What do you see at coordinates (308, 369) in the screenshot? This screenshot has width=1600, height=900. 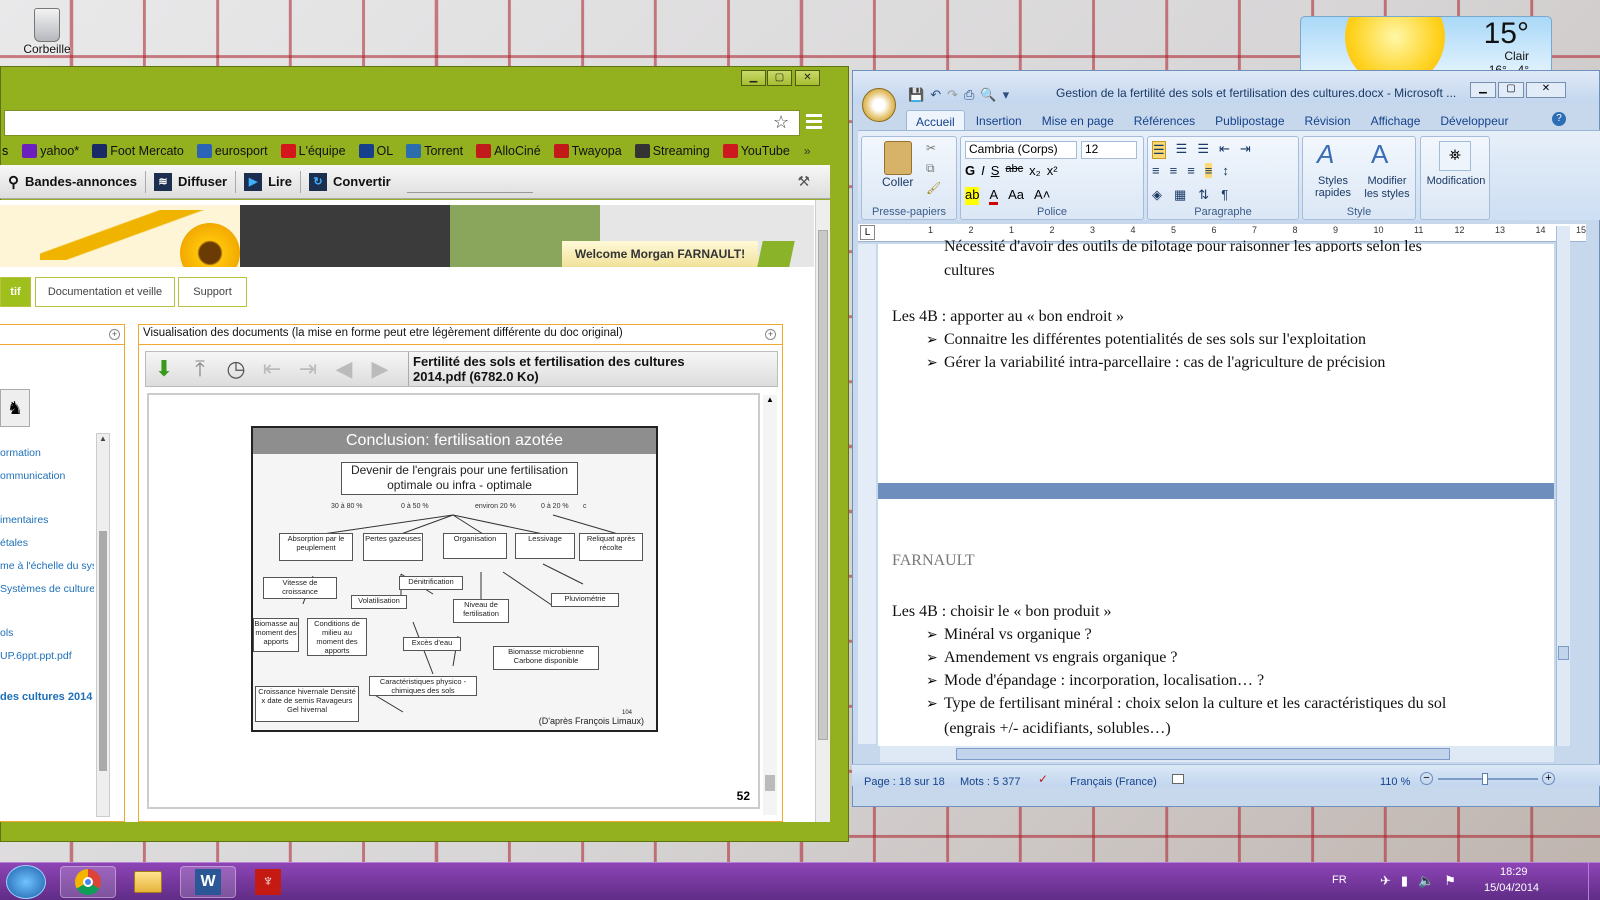 I see `last-page-icon: ⇥` at bounding box center [308, 369].